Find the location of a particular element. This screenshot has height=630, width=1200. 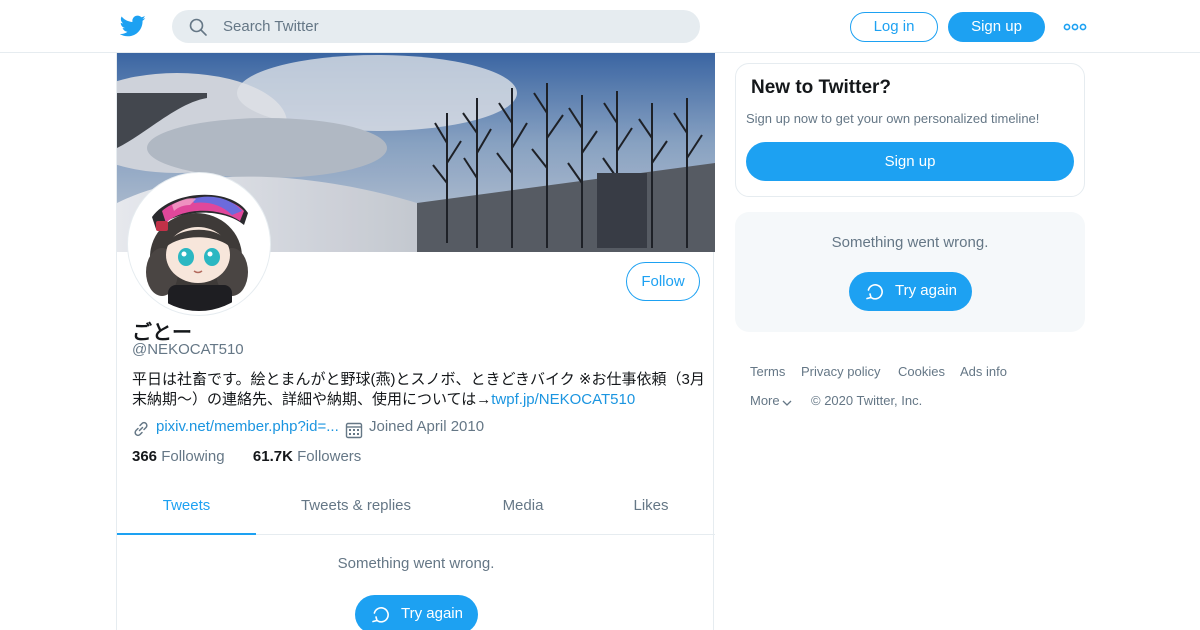

search-placeholder: Search Twitter is located at coordinates (271, 26).